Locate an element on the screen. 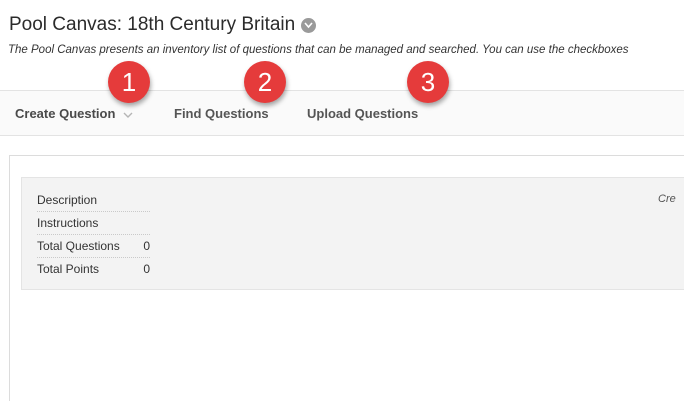 This screenshot has width=684, height=401. info-label: Instructions is located at coordinates (68, 223).